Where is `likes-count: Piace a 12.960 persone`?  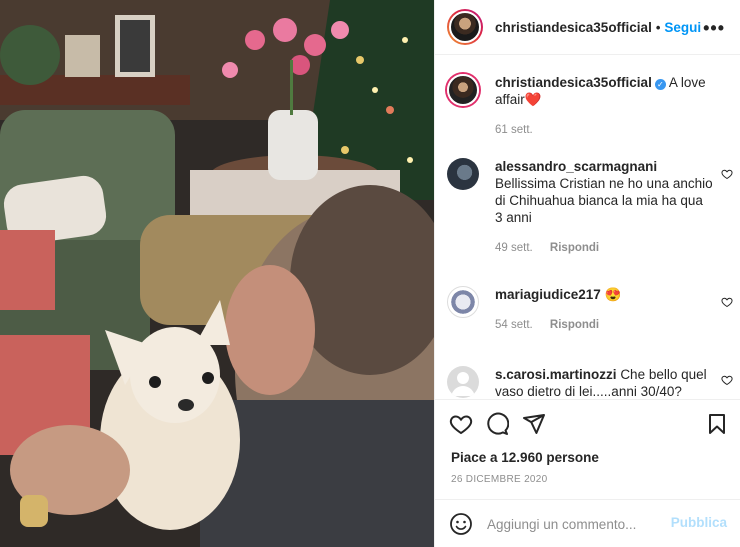 likes-count: Piace a 12.960 persone is located at coordinates (525, 457).